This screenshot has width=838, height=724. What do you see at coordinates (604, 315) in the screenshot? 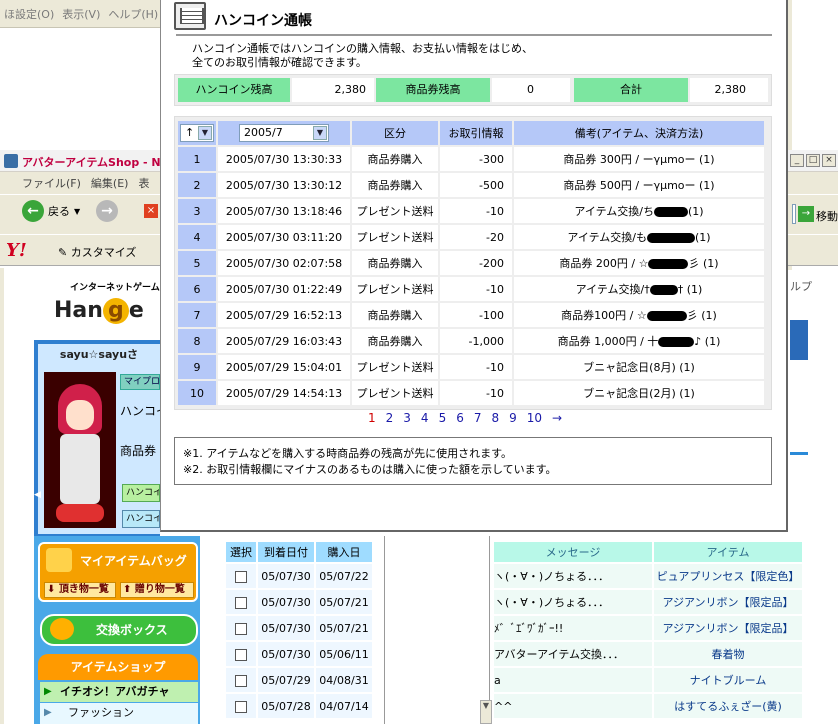
I see `note-prefix: 商品券100円 / ☆` at bounding box center [604, 315].